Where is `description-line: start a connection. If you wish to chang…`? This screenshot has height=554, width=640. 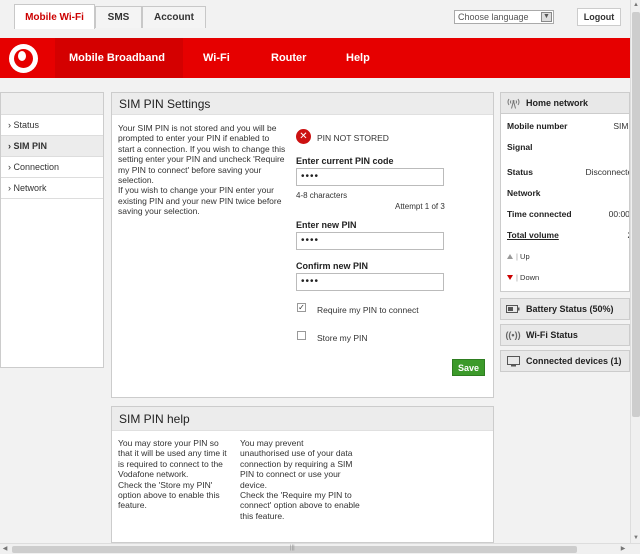 description-line: start a connection. If you wish to chang… is located at coordinates (202, 148).